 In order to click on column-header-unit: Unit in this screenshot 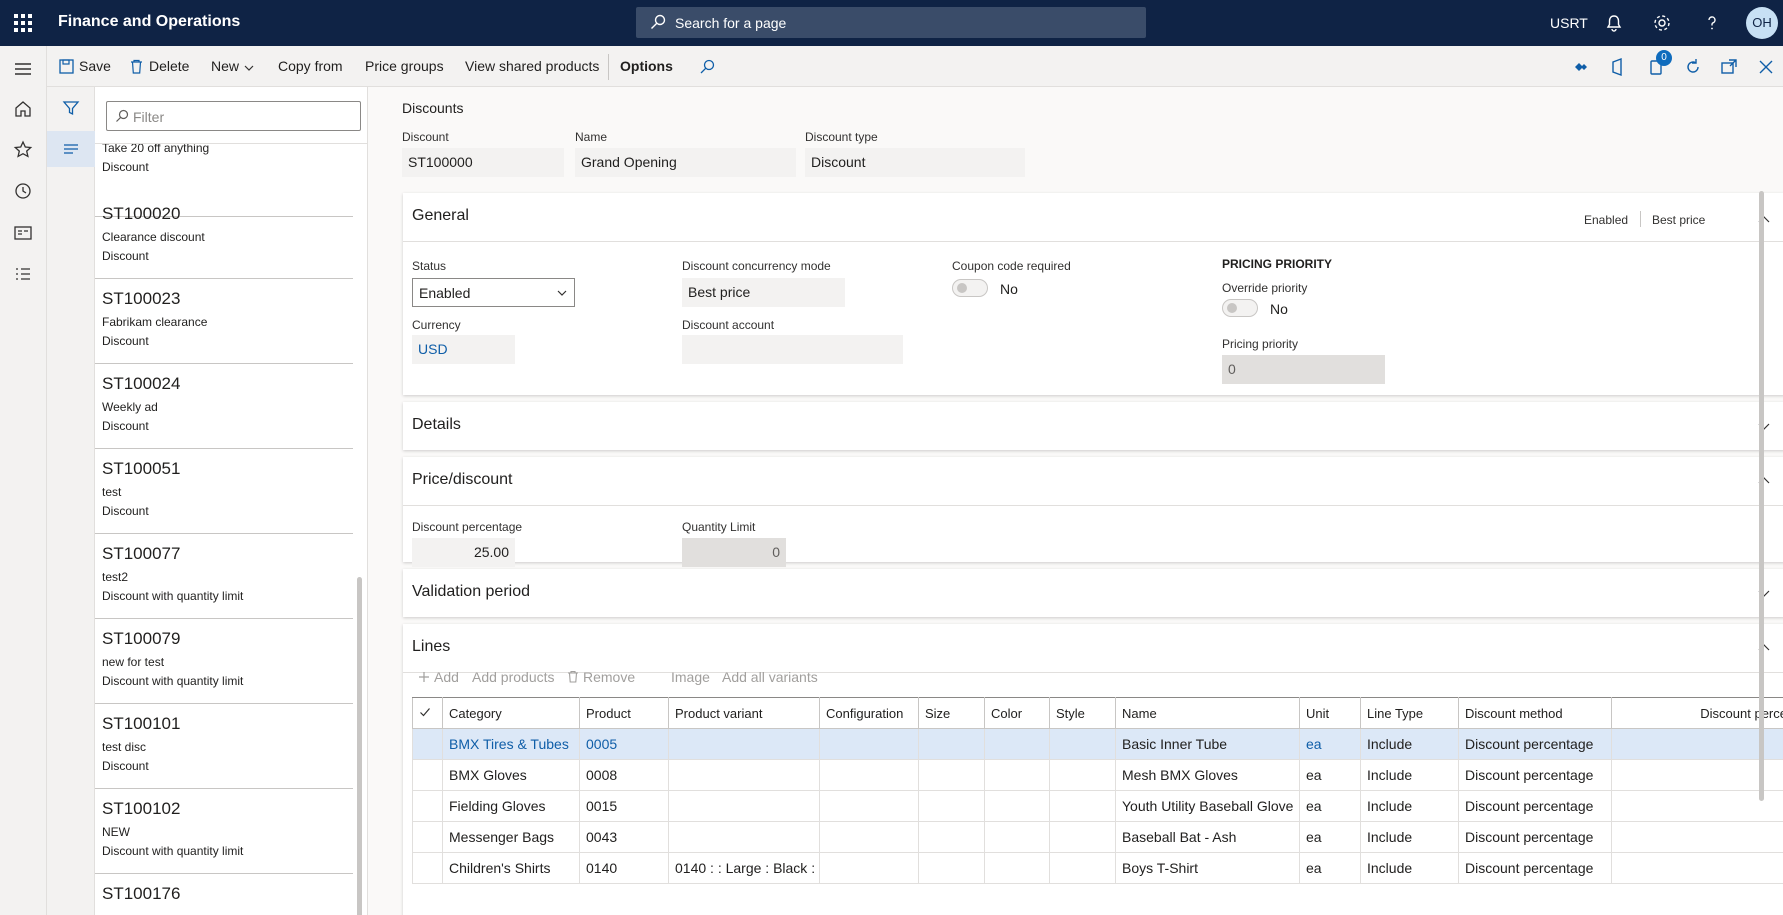, I will do `click(1330, 713)`.